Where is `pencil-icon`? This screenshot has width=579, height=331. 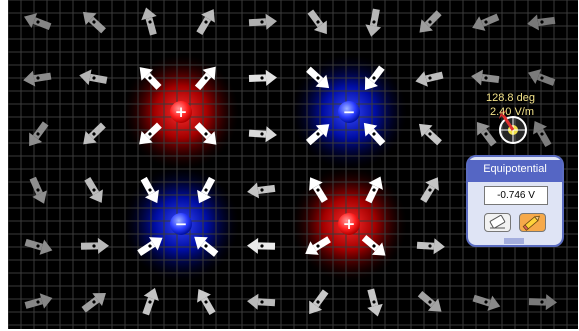 pencil-icon is located at coordinates (531, 223).